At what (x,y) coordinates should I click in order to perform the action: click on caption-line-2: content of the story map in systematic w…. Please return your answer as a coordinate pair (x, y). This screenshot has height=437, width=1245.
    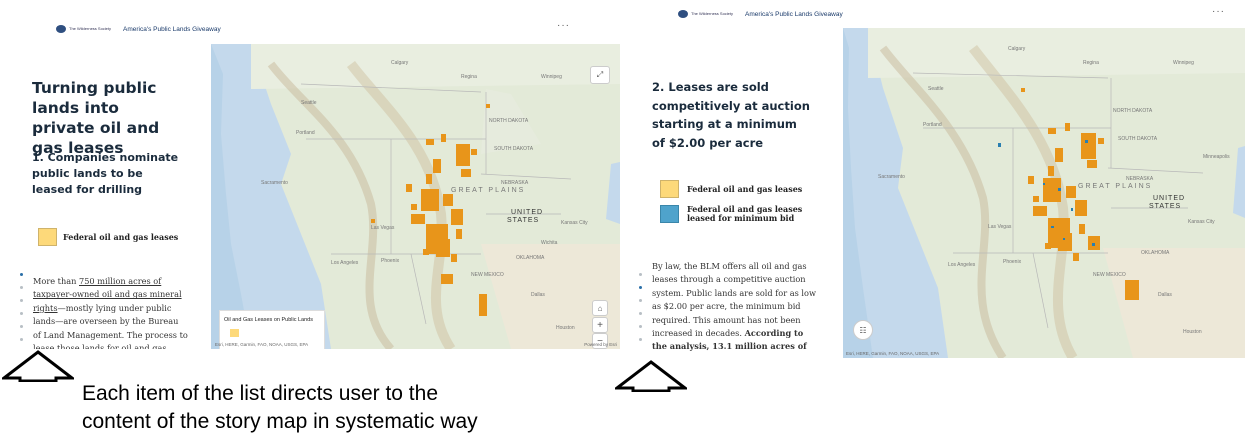
    Looking at the image, I should click on (280, 421).